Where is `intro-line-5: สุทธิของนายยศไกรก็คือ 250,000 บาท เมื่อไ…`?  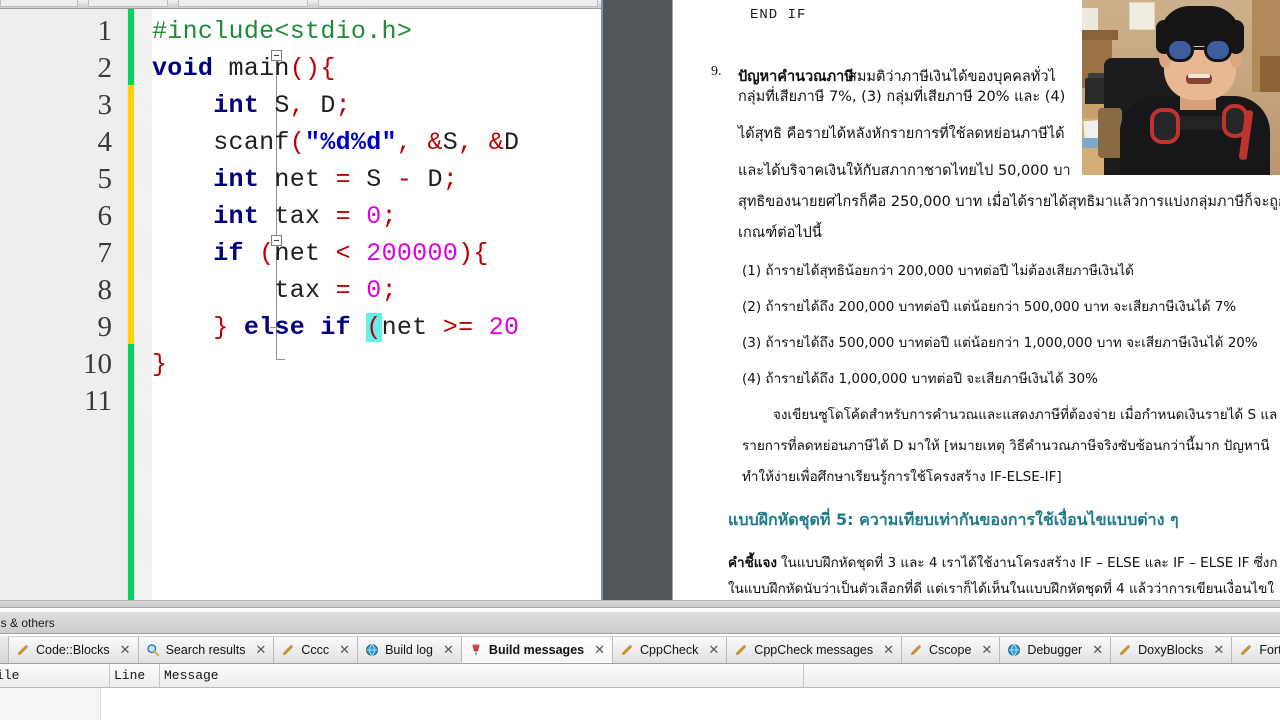 intro-line-5: สุทธิของนายยศไกรก็คือ 250,000 บาท เมื่อไ… is located at coordinates (1009, 202).